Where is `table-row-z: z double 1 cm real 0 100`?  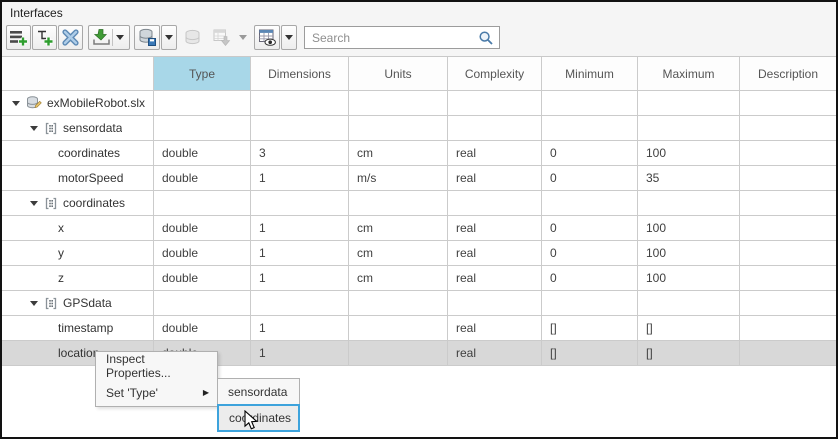 table-row-z: z double 1 cm real 0 100 is located at coordinates (419, 278).